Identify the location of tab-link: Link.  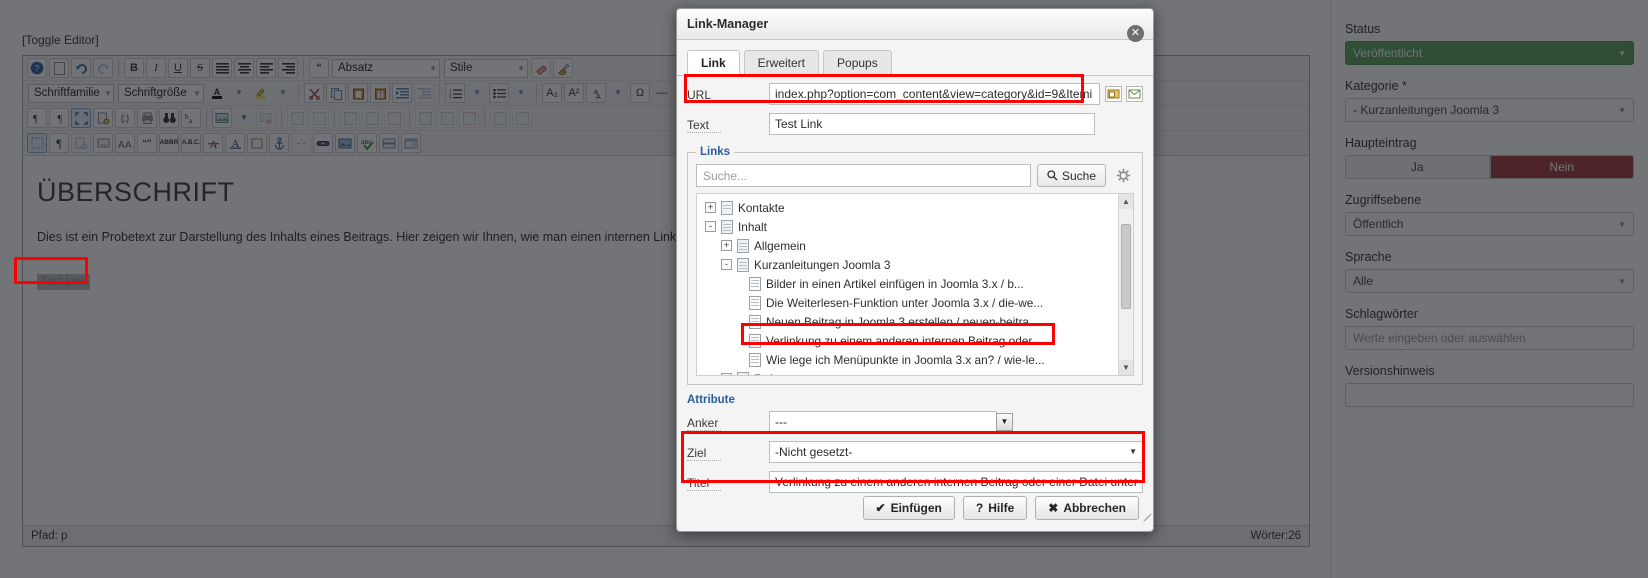
(713, 63).